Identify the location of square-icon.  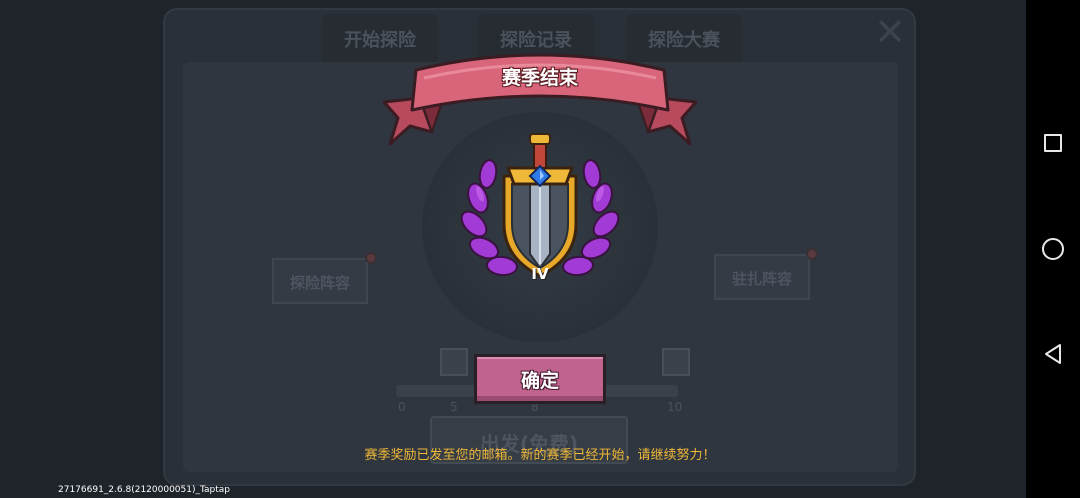
(1053, 143).